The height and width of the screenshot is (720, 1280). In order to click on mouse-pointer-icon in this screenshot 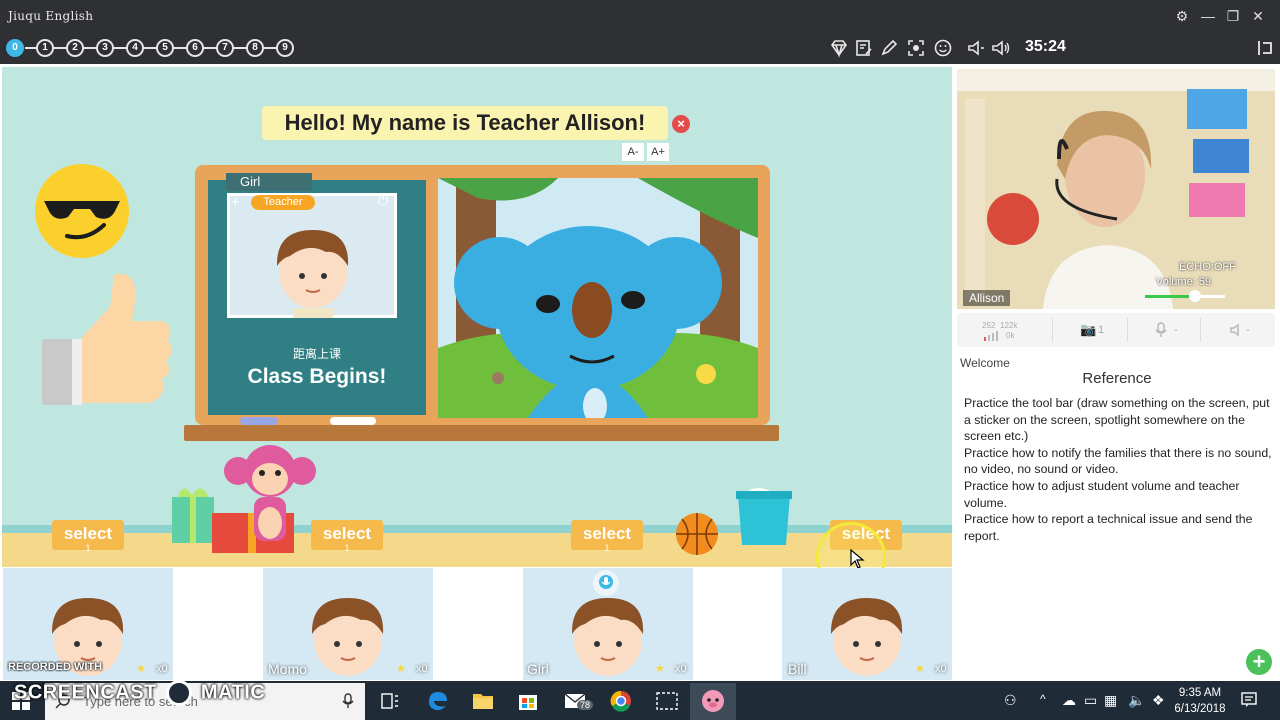, I will do `click(857, 558)`.